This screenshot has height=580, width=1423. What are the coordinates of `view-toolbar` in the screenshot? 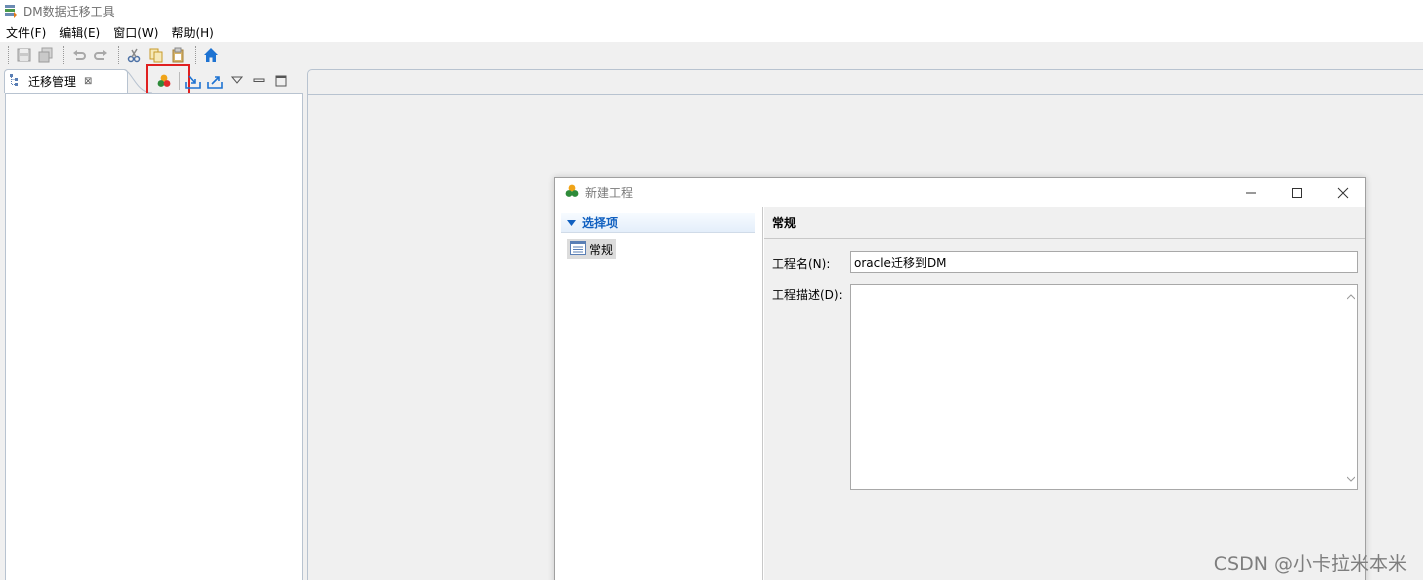 It's located at (223, 81).